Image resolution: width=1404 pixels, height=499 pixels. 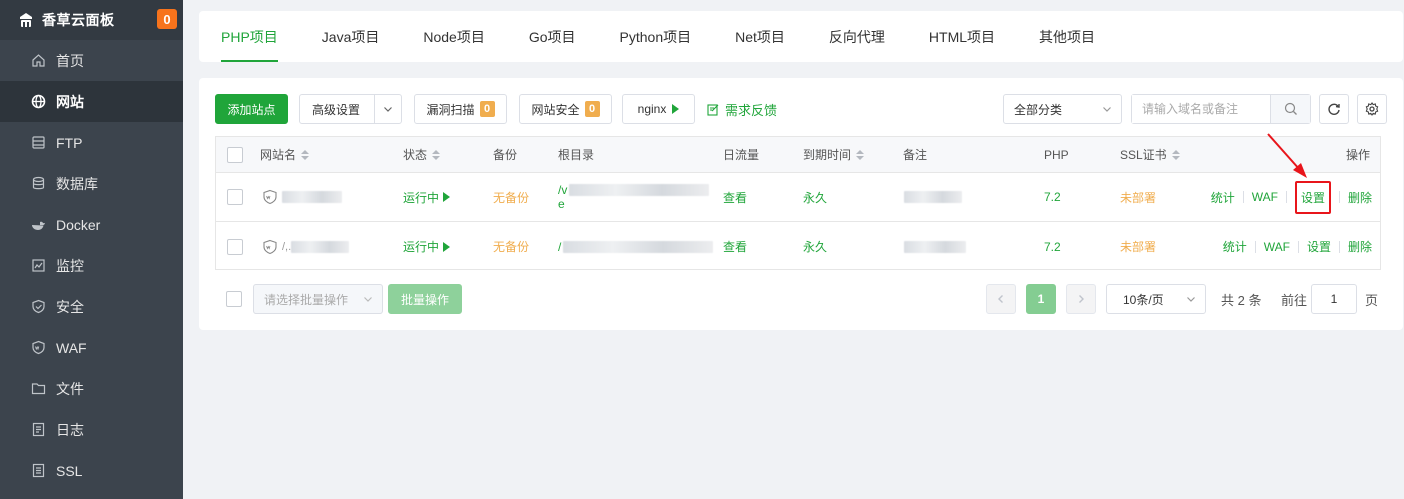 I want to click on site-name: /,., so click(x=306, y=246).